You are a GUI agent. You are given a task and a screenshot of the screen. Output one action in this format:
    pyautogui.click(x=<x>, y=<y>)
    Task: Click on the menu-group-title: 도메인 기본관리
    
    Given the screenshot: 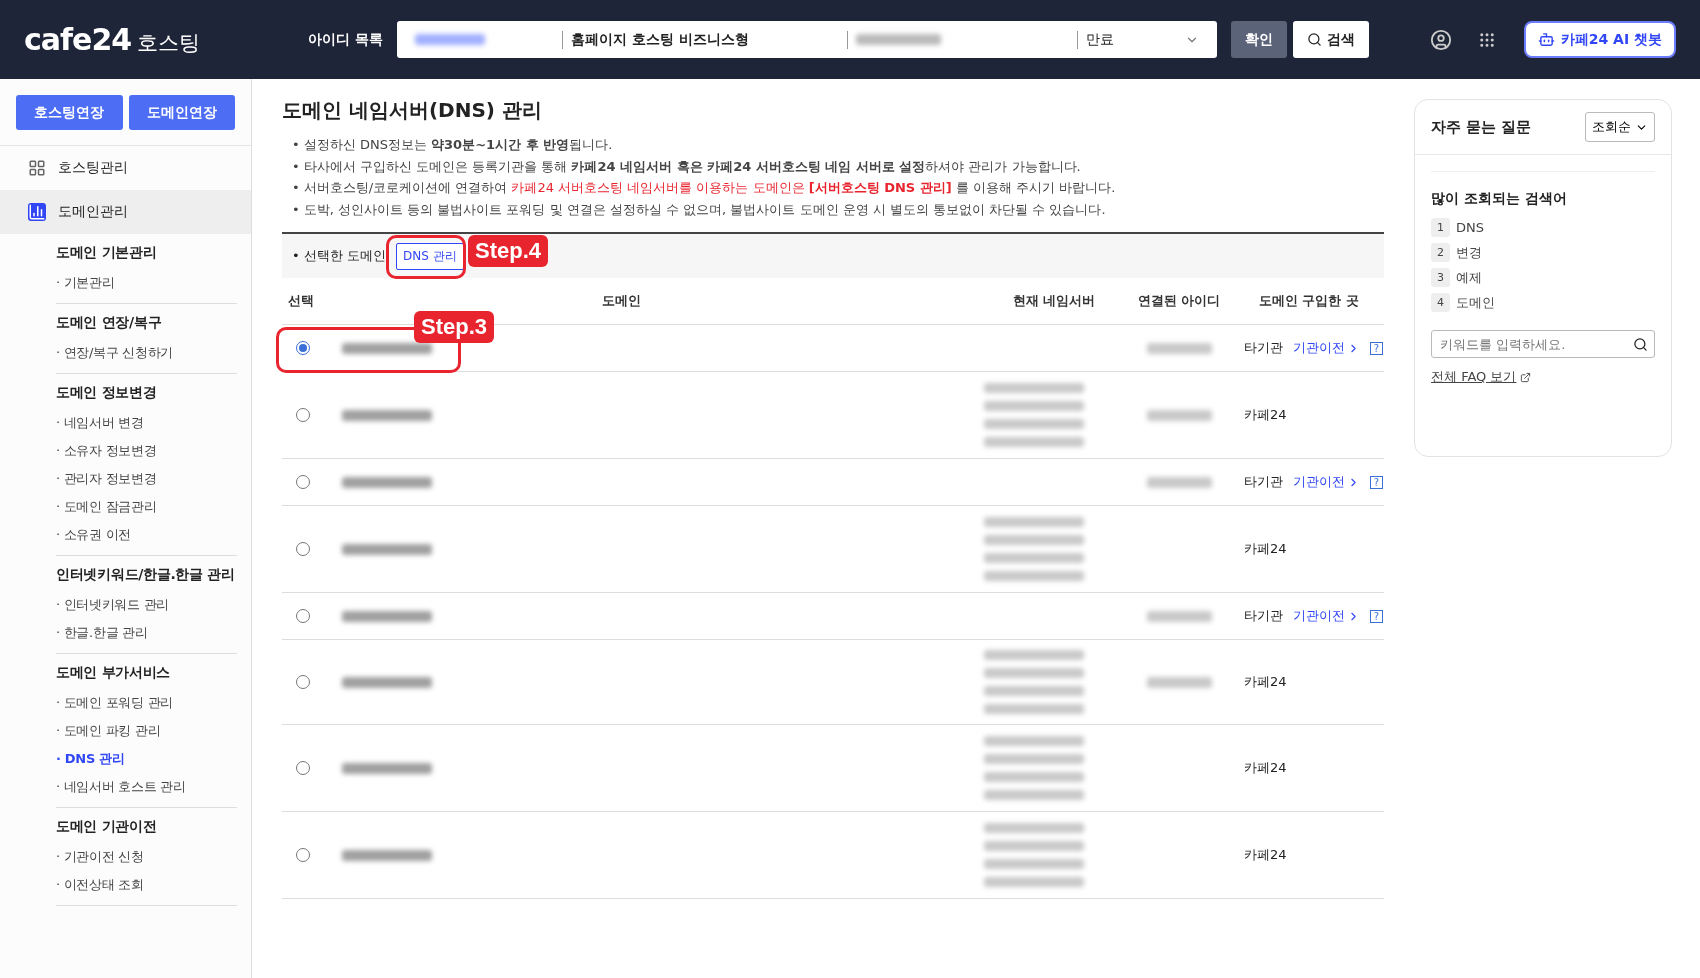 What is the action you would take?
    pyautogui.click(x=107, y=253)
    